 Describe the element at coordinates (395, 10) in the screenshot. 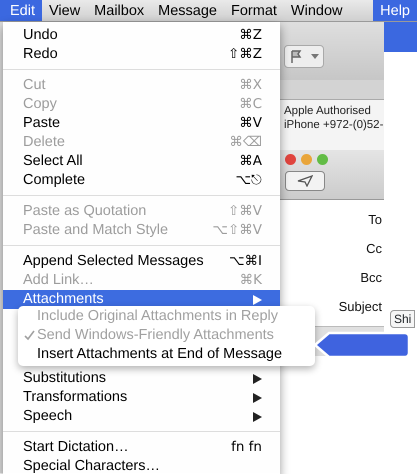

I see `menu-bar-item: Help` at that location.